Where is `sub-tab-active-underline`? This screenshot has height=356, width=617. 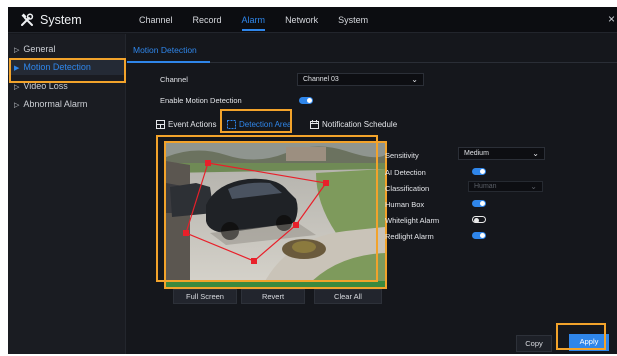 sub-tab-active-underline is located at coordinates (168, 62).